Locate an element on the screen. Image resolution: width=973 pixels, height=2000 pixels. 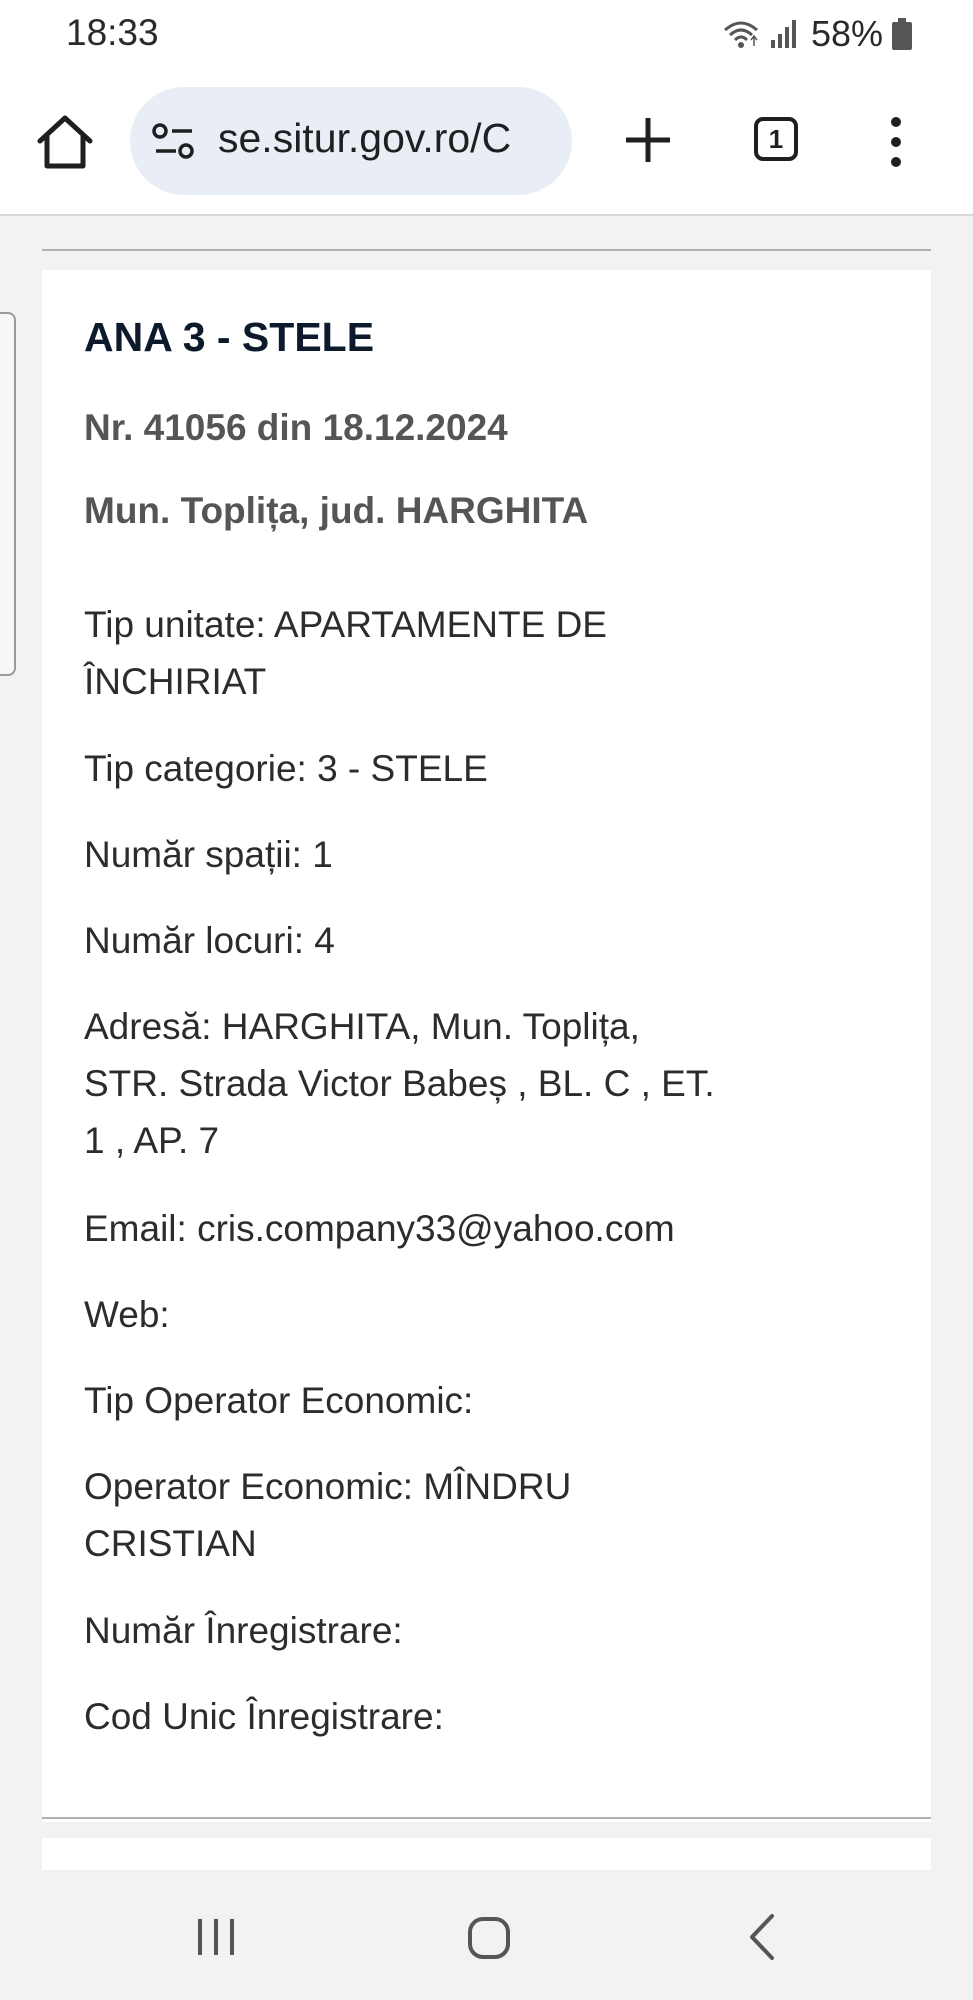
signal-icon is located at coordinates (784, 34).